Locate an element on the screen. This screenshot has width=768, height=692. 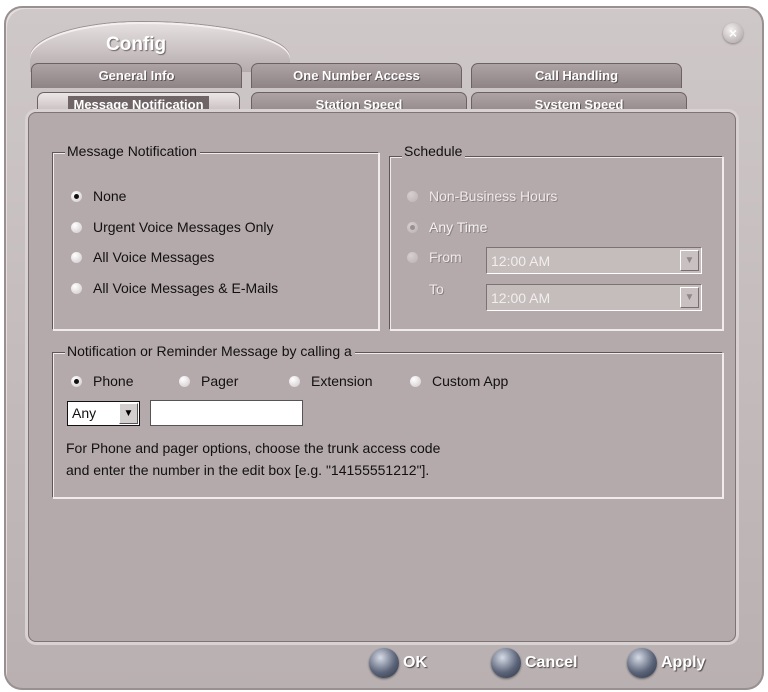
message-notification-group is located at coordinates (215, 241).